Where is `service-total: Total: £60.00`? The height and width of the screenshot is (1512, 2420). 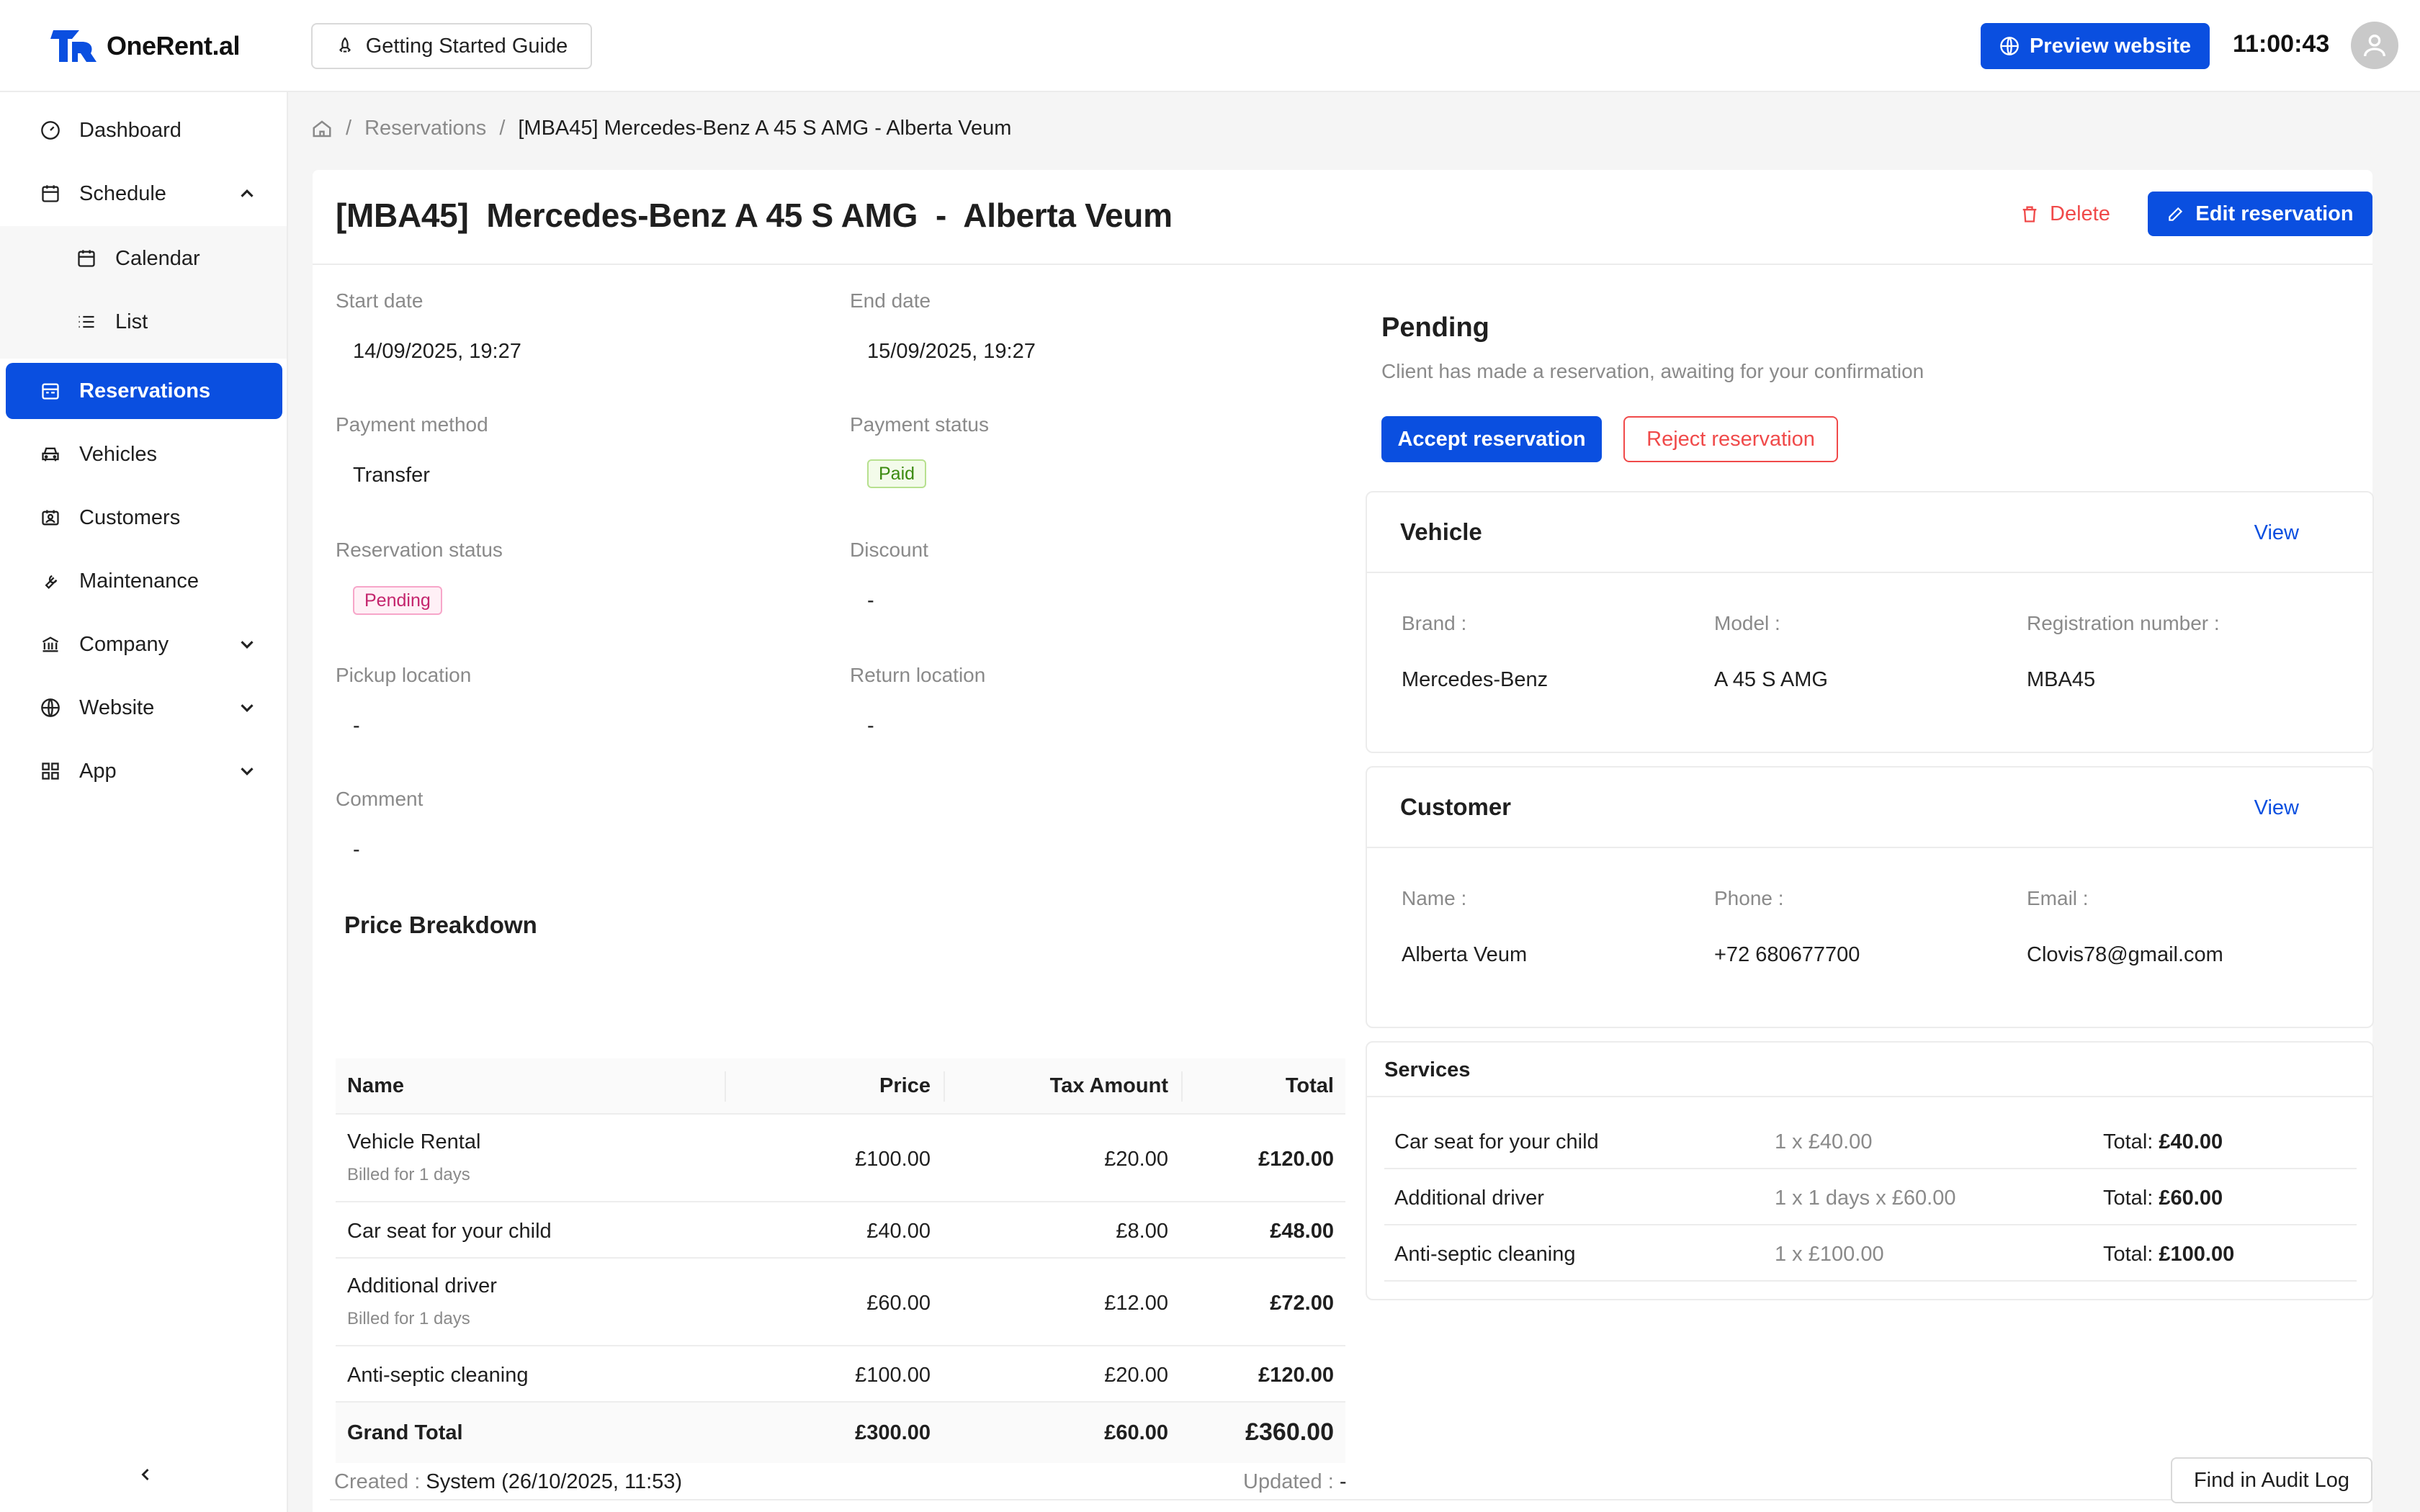 service-total: Total: £60.00 is located at coordinates (2163, 1198).